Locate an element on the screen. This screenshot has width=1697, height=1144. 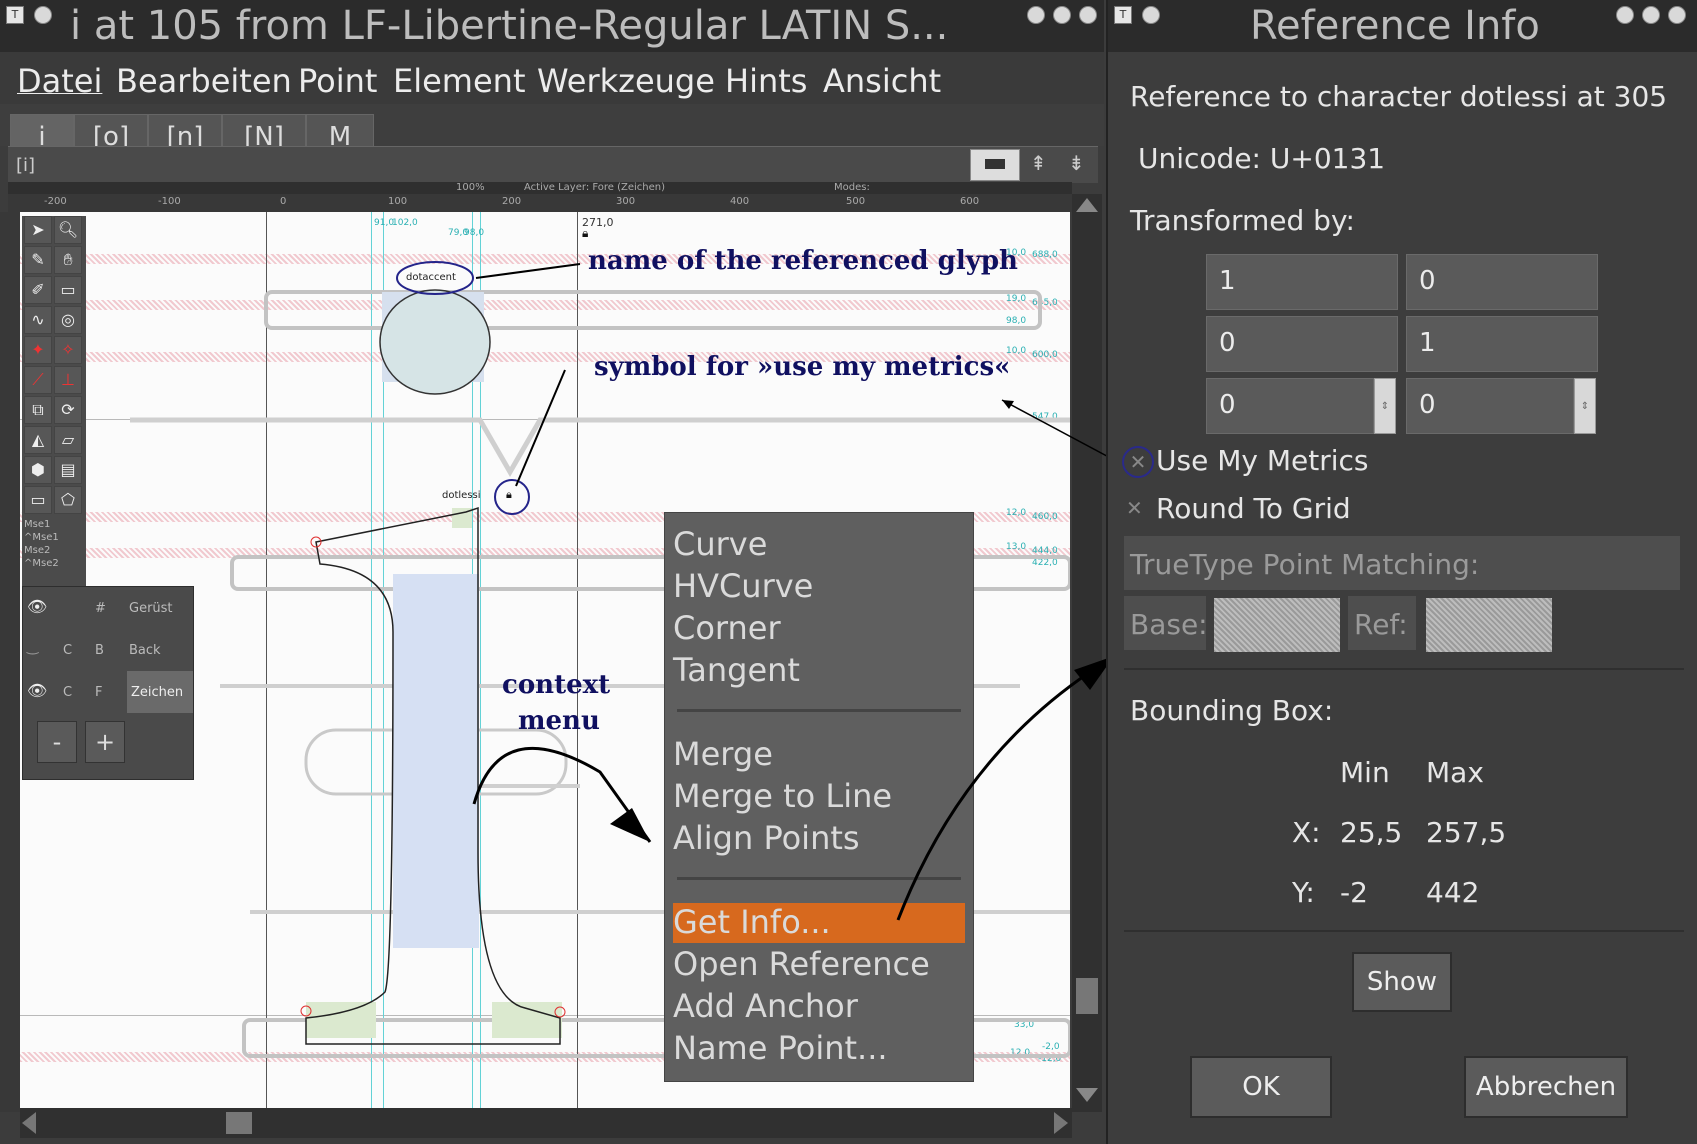
bounding-box-label: Bounding Box: is located at coordinates (1232, 710).